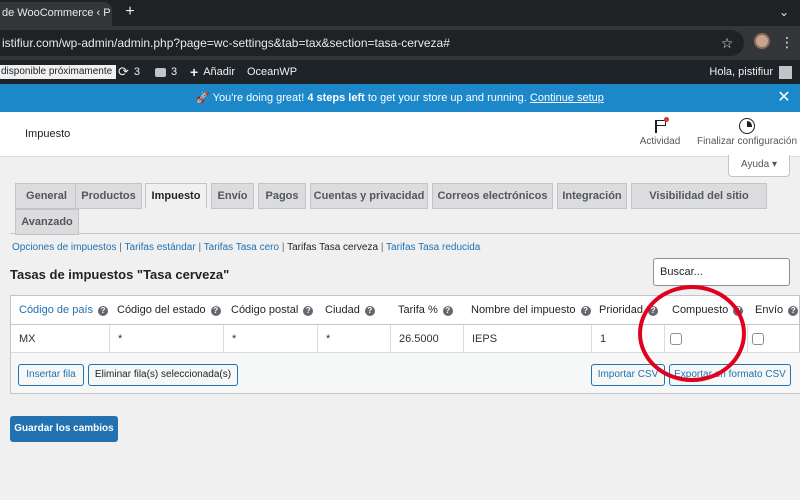  I want to click on header-country-label: Código de país, so click(56, 310).